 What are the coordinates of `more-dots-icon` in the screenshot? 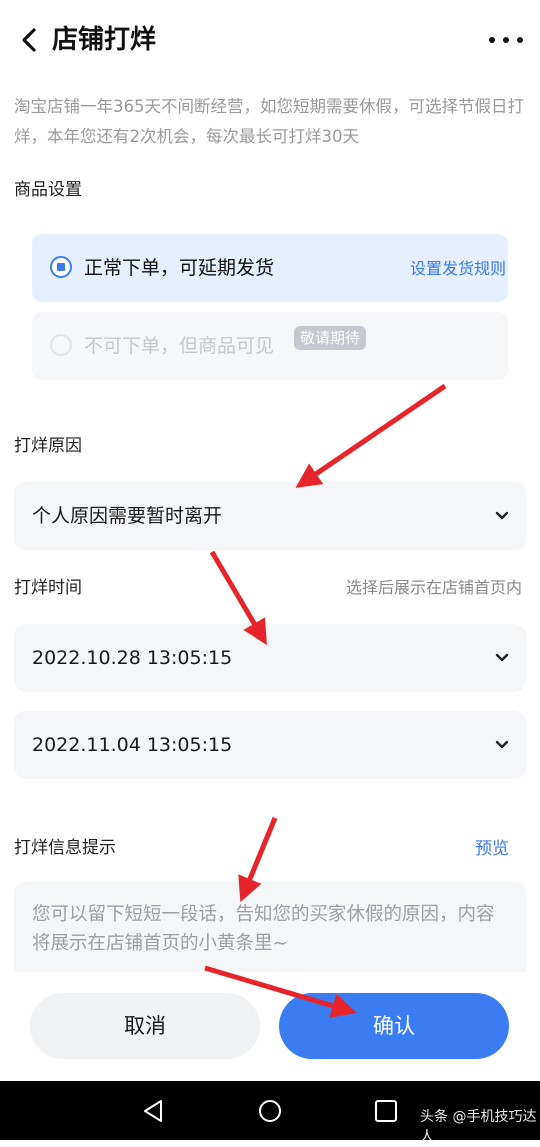 It's located at (506, 40).